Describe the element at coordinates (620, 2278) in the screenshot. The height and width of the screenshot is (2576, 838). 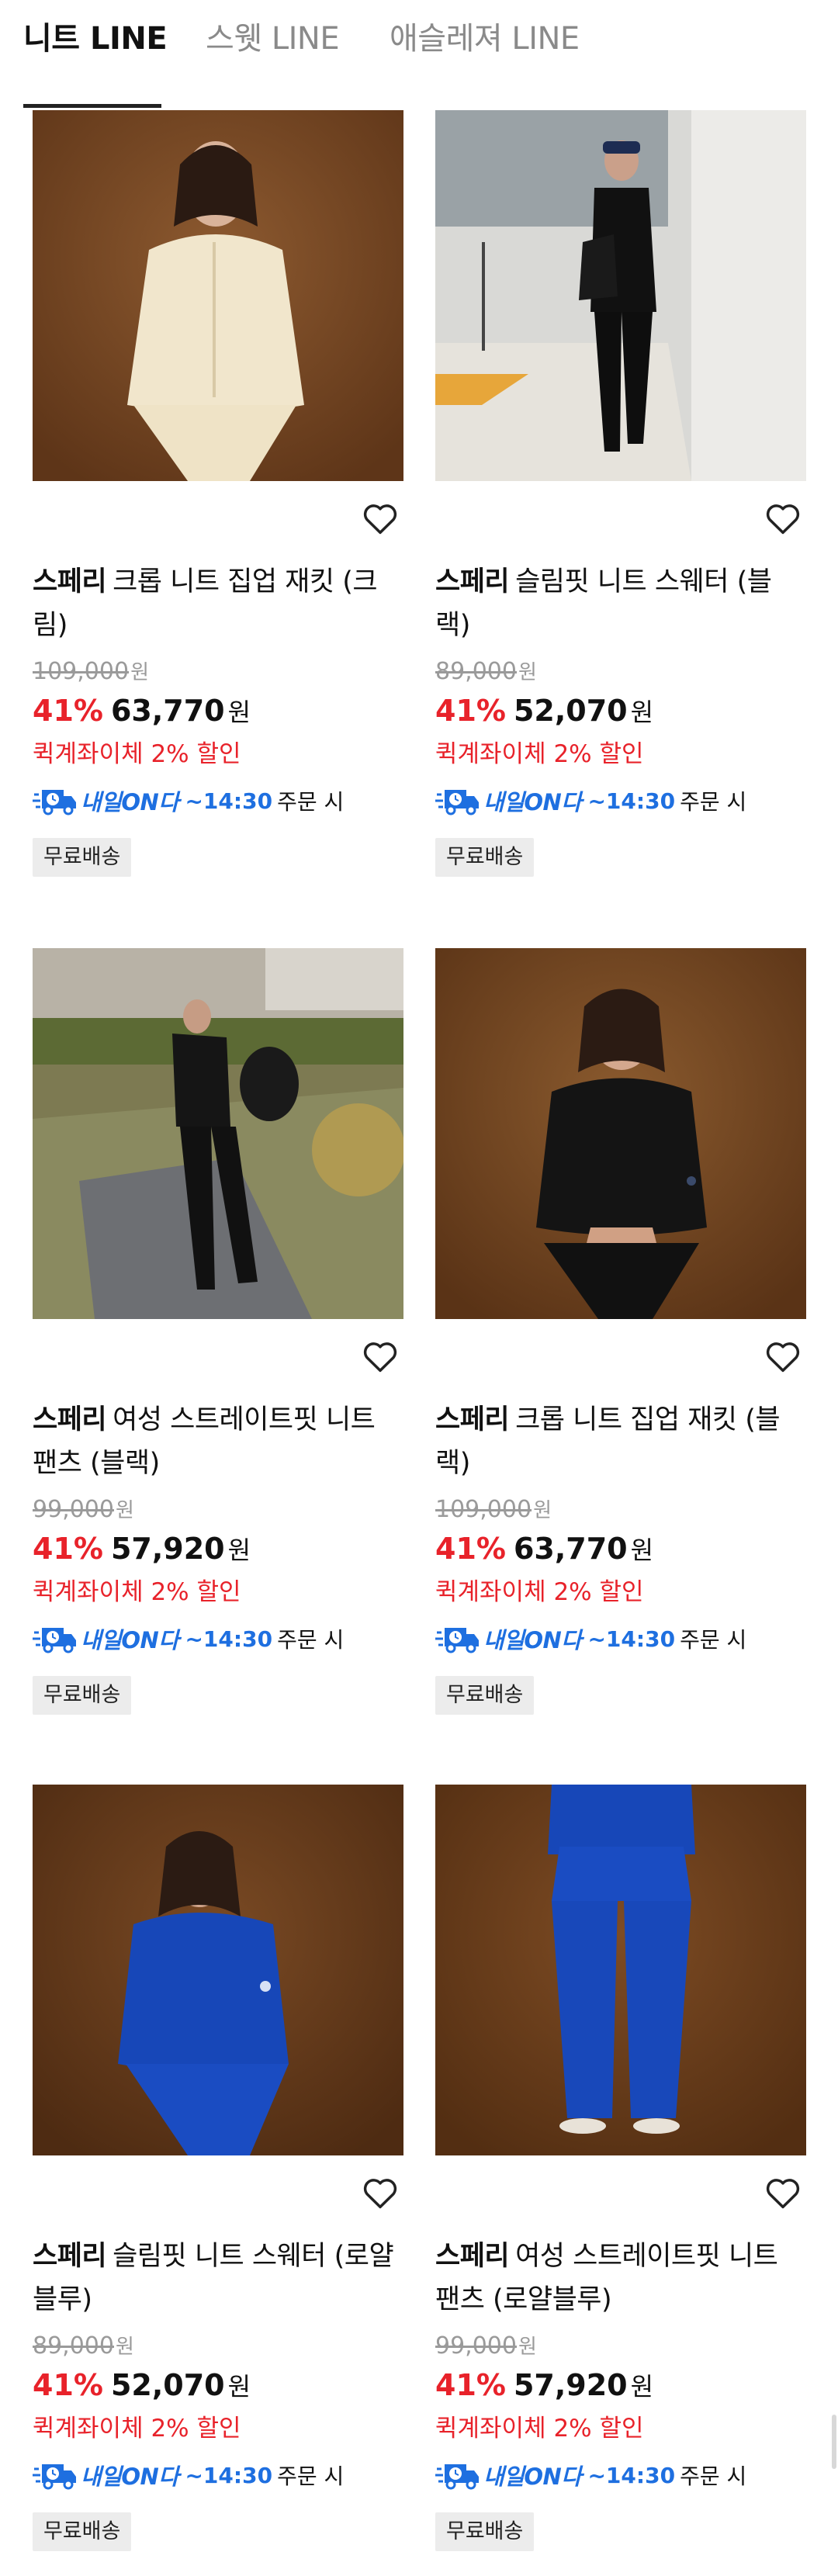
I see `product-title: 스페리 여성 스트레이트핏 니트 팬츠 (로얄블루)` at that location.